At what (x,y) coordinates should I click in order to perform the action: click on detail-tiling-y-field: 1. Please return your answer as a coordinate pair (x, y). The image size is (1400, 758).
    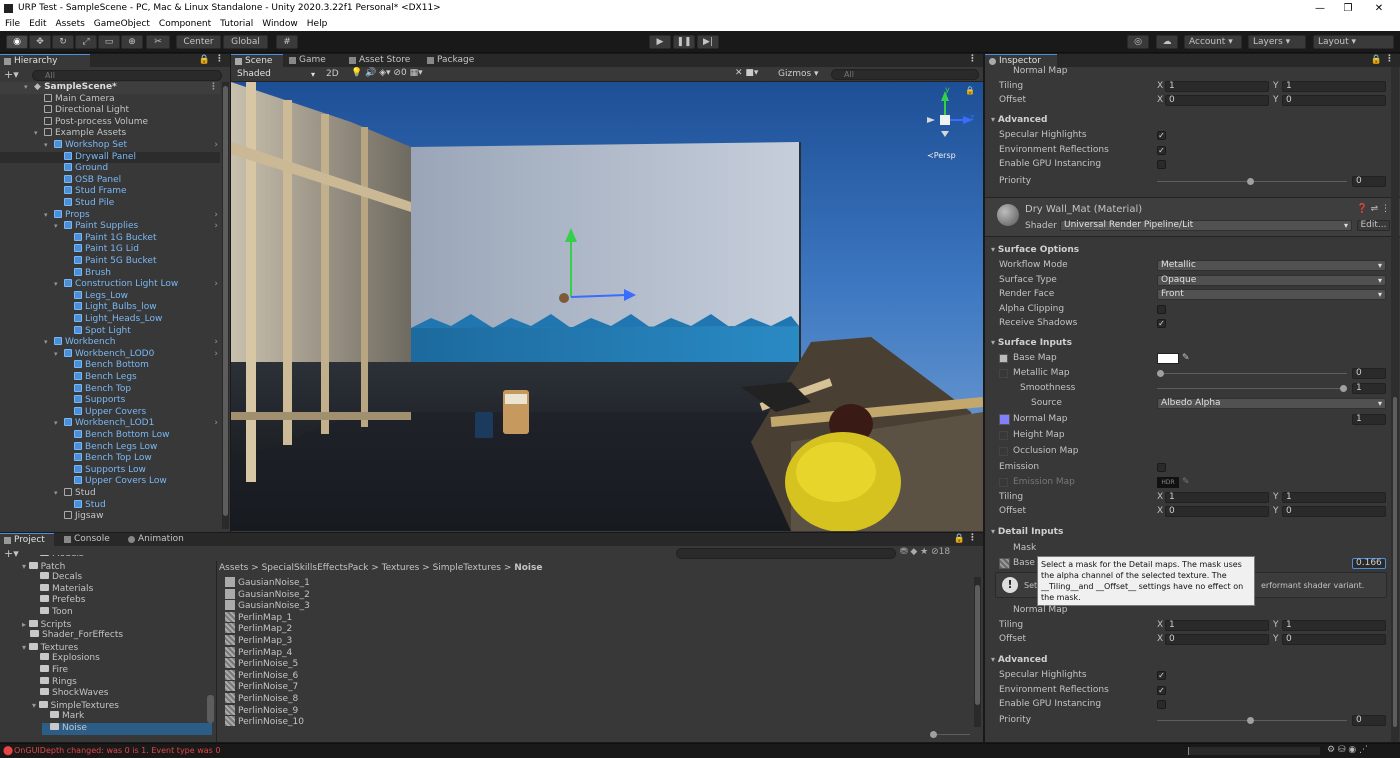
    Looking at the image, I should click on (1334, 625).